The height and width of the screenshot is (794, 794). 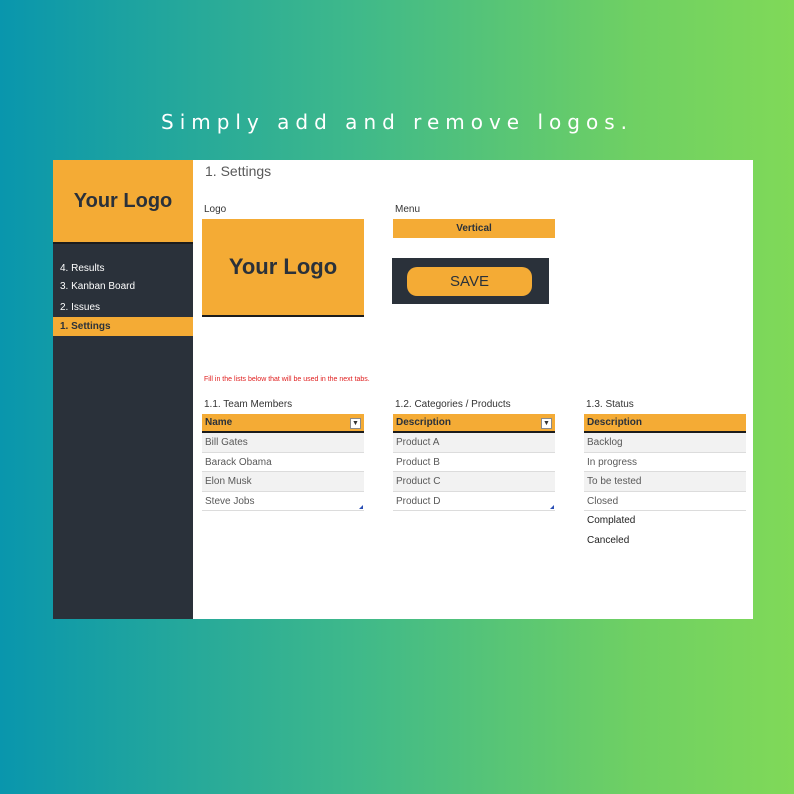 I want to click on table-row: Product D, so click(x=474, y=501).